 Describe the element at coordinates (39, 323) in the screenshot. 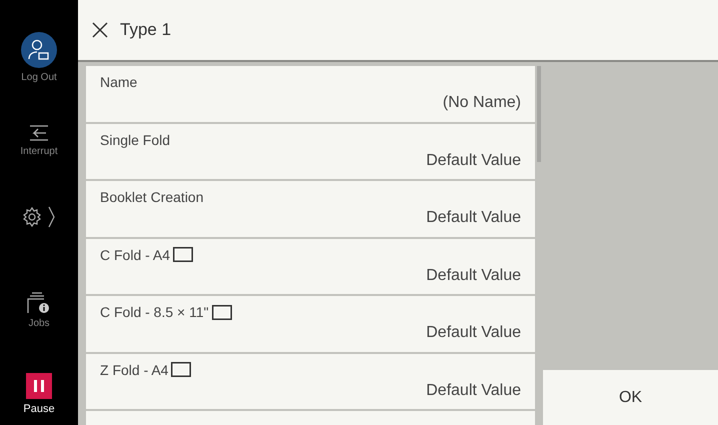

I see `sidebar-label: Jobs` at that location.